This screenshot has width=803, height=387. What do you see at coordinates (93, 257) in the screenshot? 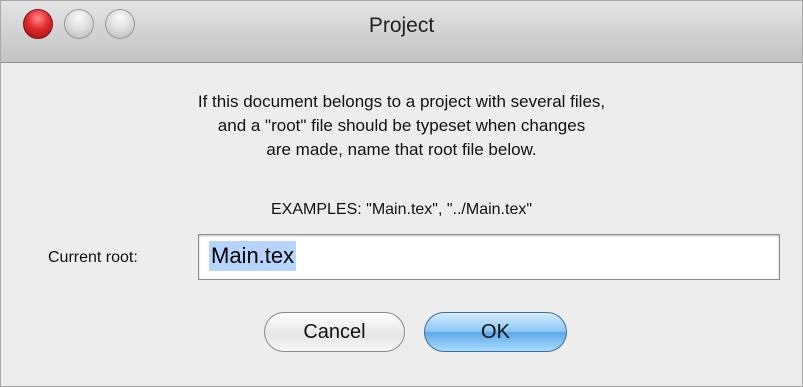
I see `current-root-label: Current root:` at bounding box center [93, 257].